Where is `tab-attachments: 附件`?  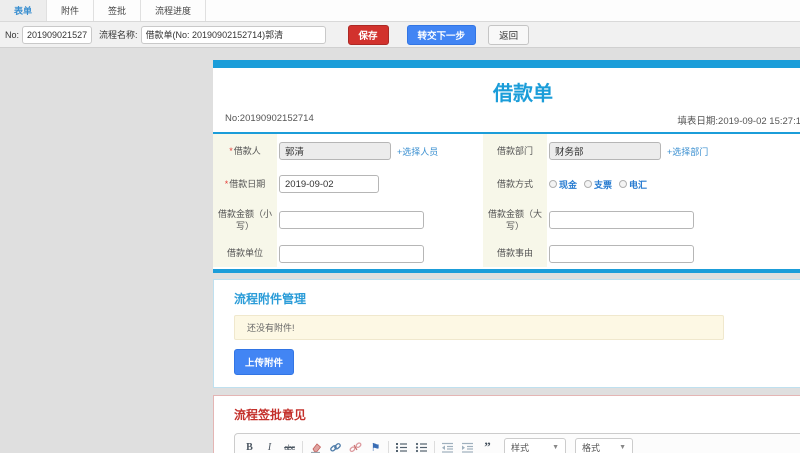
tab-attachments: 附件 is located at coordinates (71, 10).